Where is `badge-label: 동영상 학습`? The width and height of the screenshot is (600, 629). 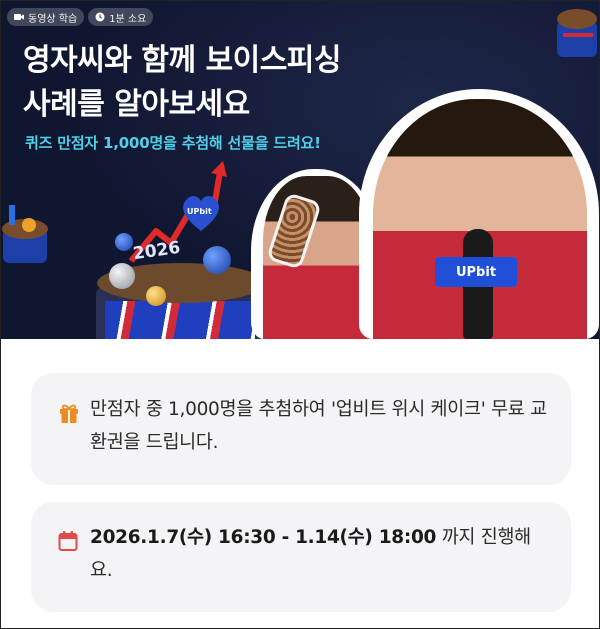 badge-label: 동영상 학습 is located at coordinates (53, 19).